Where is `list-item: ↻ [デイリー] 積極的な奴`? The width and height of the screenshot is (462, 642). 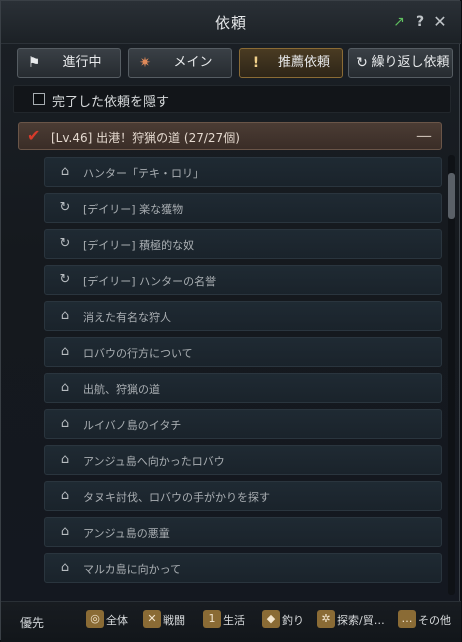
list-item: ↻ [デイリー] 積極的な奴 is located at coordinates (243, 244).